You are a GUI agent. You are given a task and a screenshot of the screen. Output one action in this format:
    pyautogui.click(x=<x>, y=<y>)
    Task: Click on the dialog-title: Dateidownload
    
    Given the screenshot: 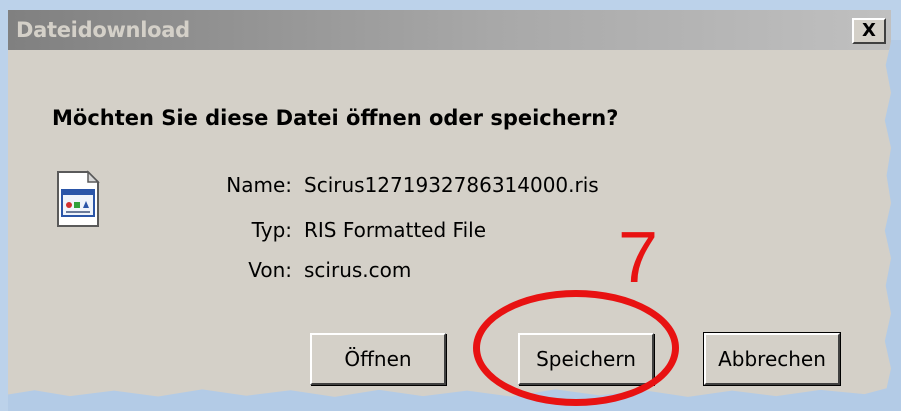 What is the action you would take?
    pyautogui.click(x=103, y=30)
    